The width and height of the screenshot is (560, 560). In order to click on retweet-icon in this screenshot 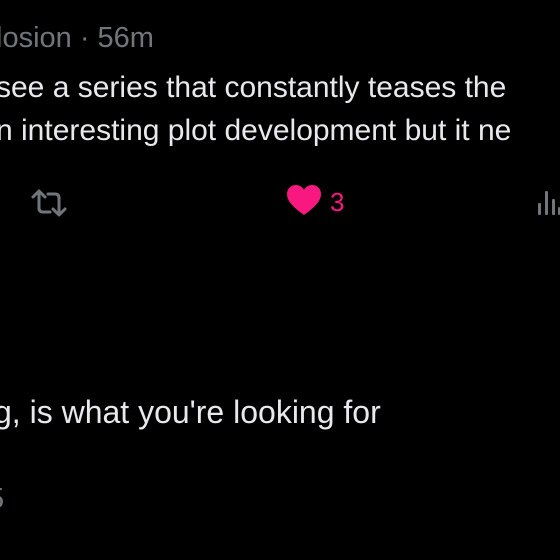, I will do `click(49, 205)`.